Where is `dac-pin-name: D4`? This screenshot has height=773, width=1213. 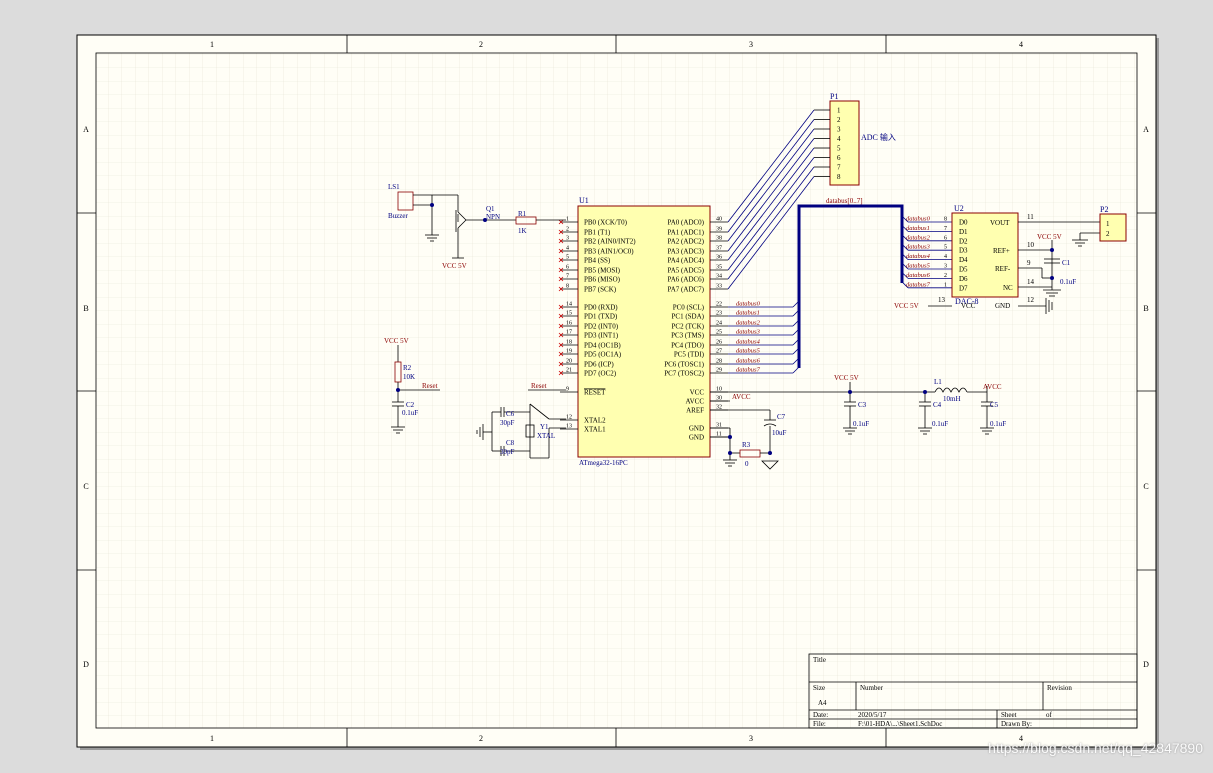
dac-pin-name: D4 is located at coordinates (963, 260).